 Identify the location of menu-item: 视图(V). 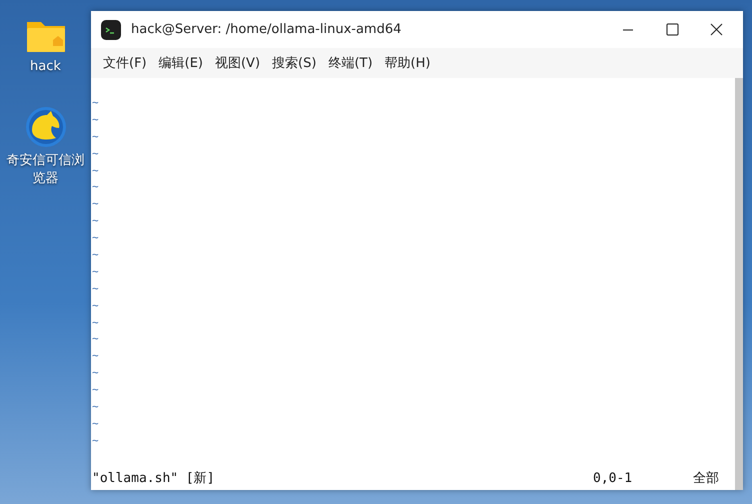
(237, 63).